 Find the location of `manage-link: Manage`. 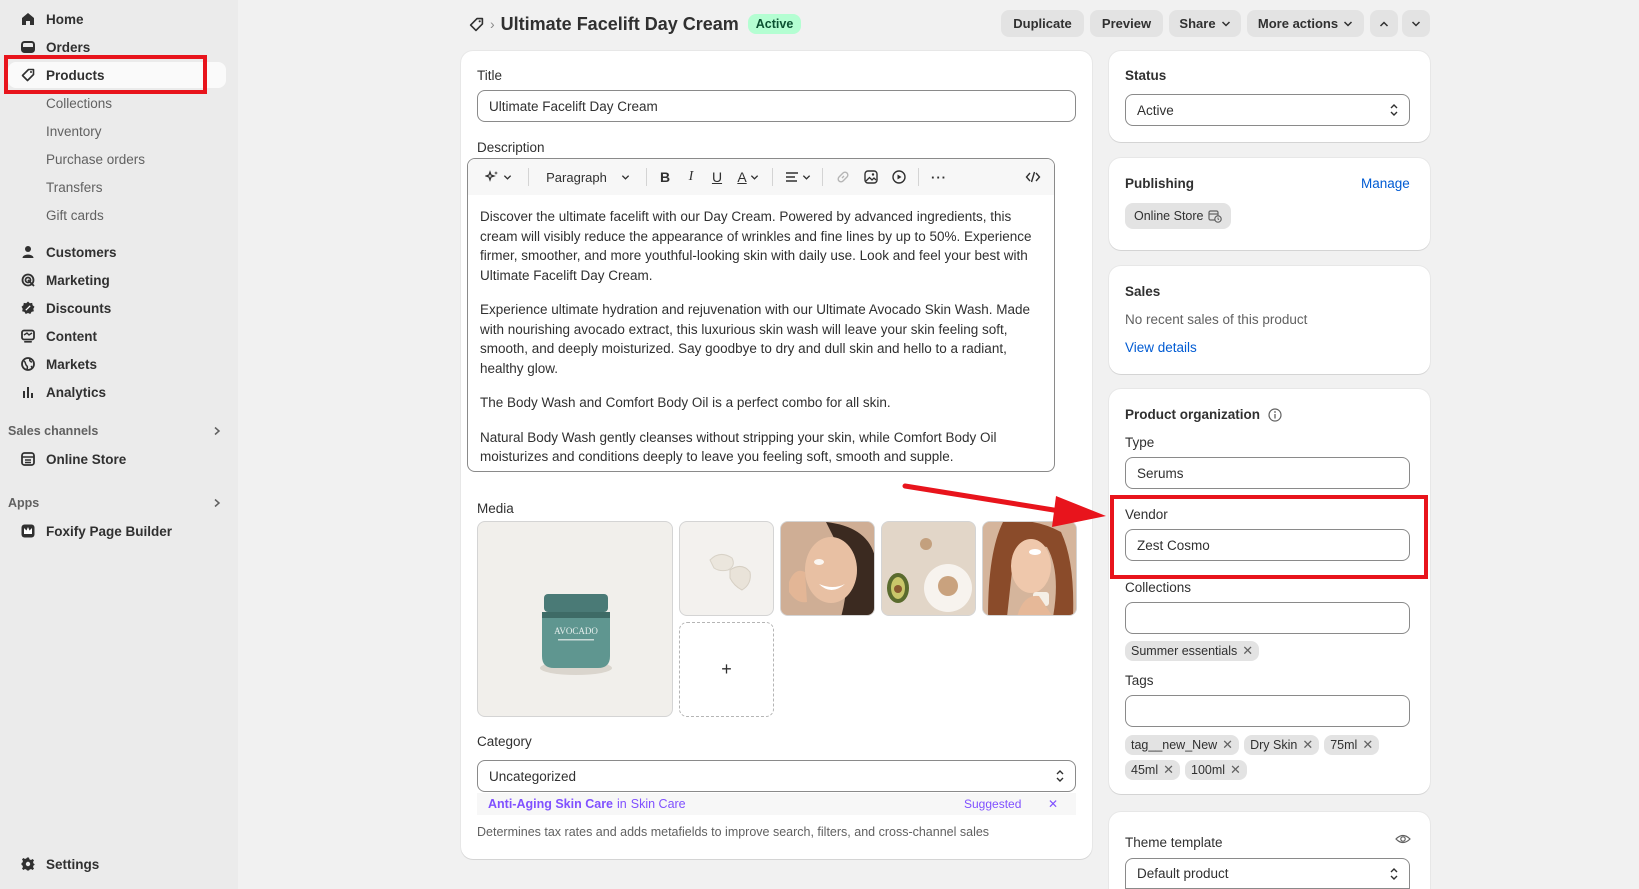

manage-link: Manage is located at coordinates (1385, 183).